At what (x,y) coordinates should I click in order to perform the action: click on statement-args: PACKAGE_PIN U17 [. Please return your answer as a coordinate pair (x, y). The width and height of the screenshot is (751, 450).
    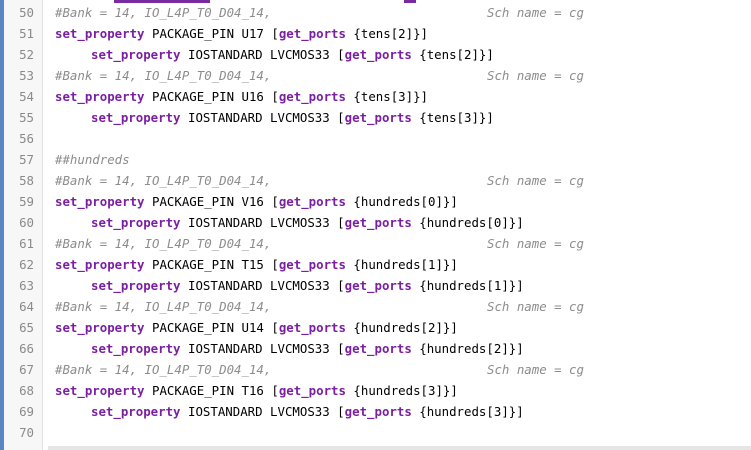
    Looking at the image, I should click on (211, 33).